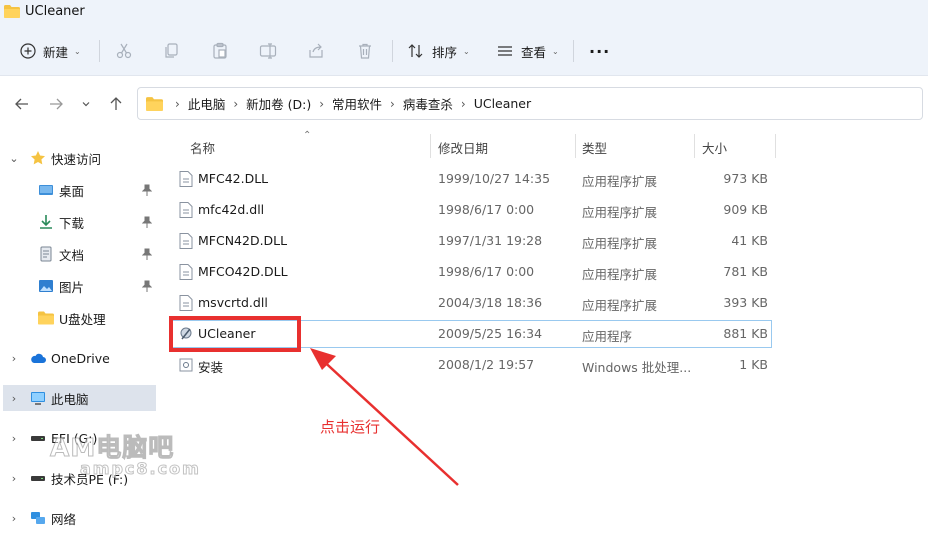 The image size is (928, 533). I want to click on file-date: 2008/1/2 19:57, so click(486, 364).